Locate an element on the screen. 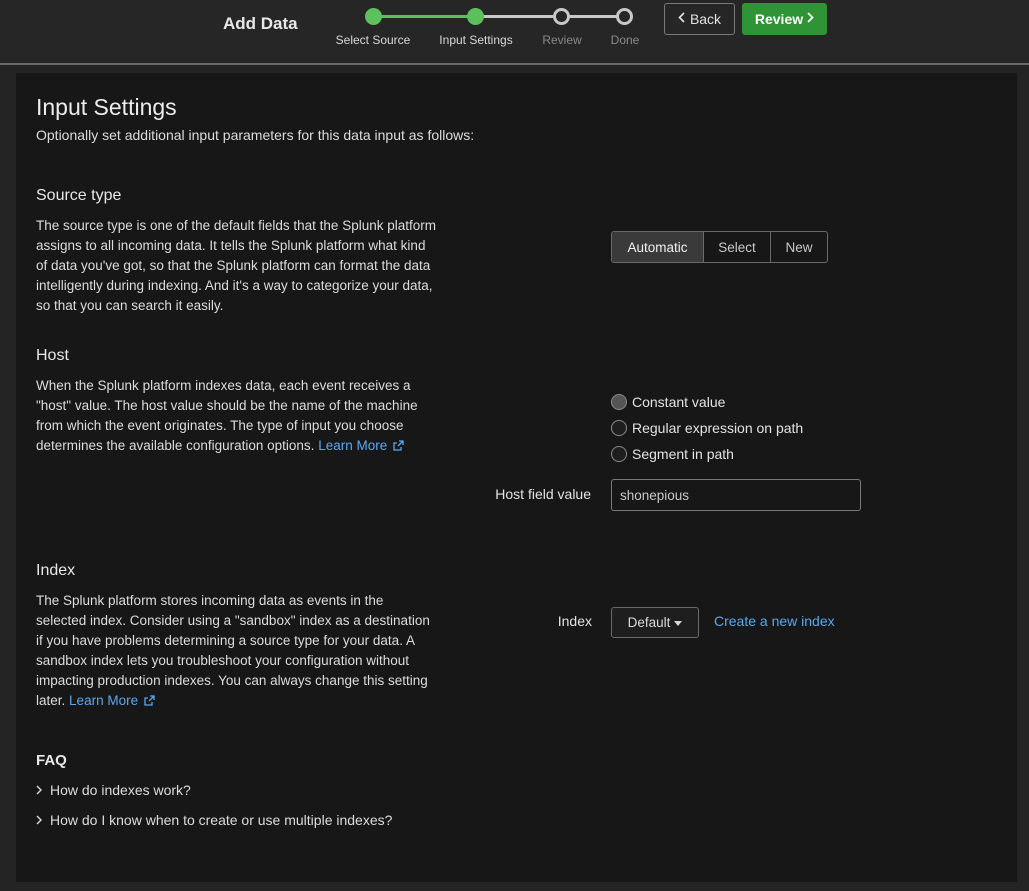  step-label-input-settings: Input Settings is located at coordinates (476, 40).